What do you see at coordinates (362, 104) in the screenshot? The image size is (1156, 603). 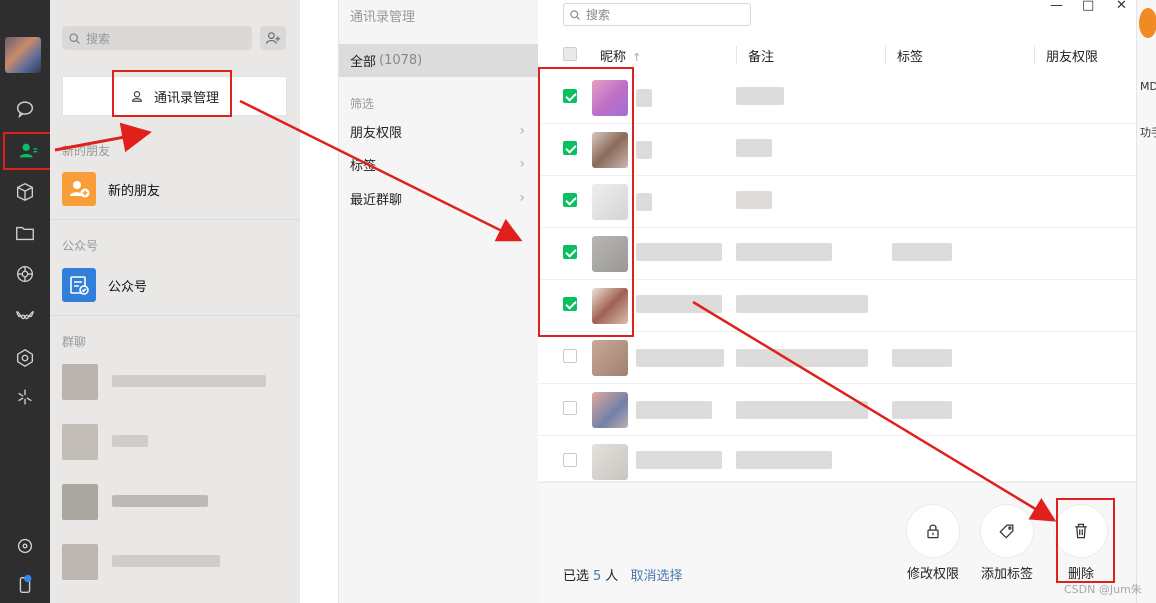 I see `filter-heading: 筛选` at bounding box center [362, 104].